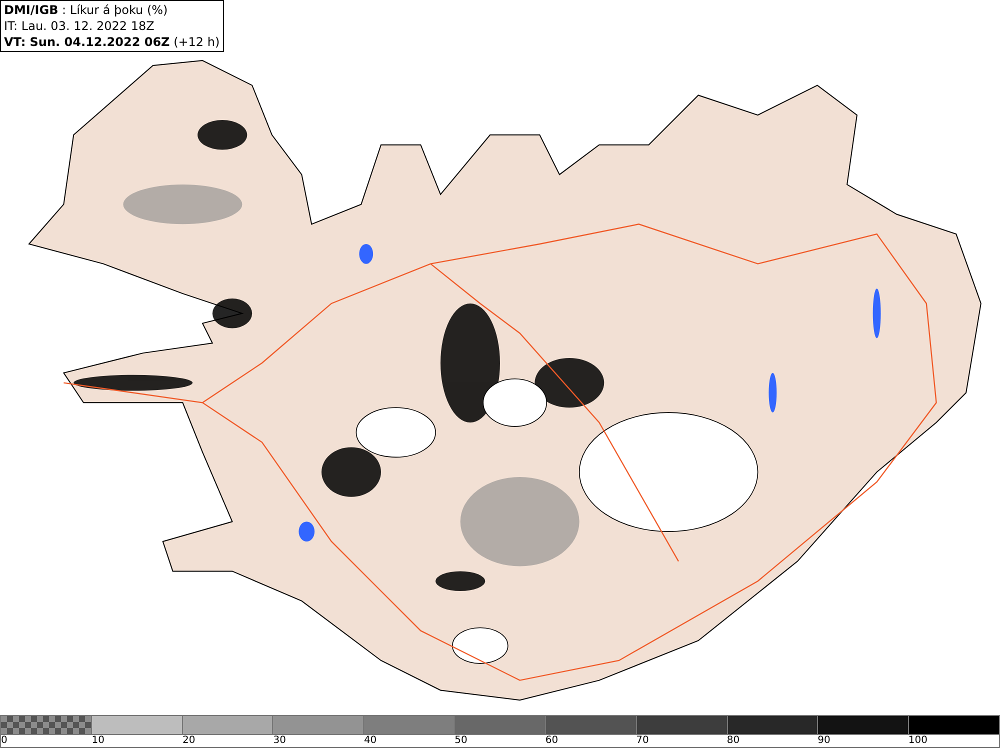  What do you see at coordinates (98, 741) in the screenshot?
I see `legend-label: 10` at bounding box center [98, 741].